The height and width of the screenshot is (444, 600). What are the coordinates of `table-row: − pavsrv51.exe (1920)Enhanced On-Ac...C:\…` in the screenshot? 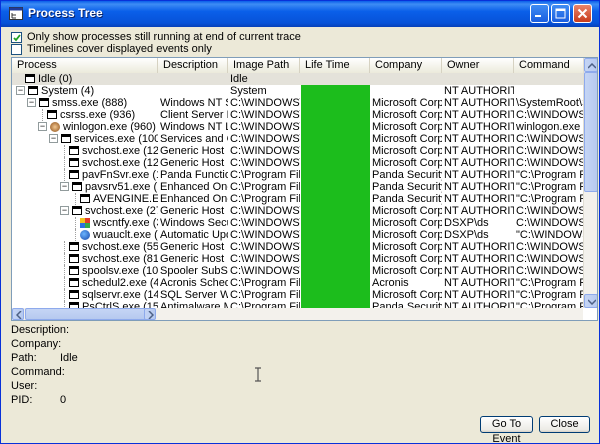 It's located at (297, 187).